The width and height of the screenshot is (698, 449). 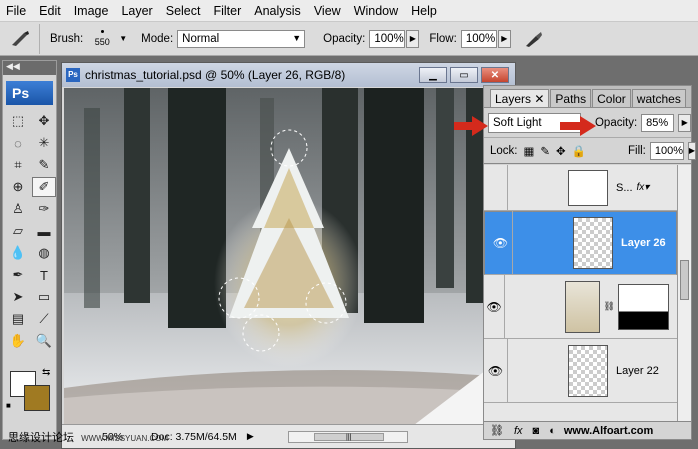 I want to click on lock-label: Lock:, so click(x=504, y=150).